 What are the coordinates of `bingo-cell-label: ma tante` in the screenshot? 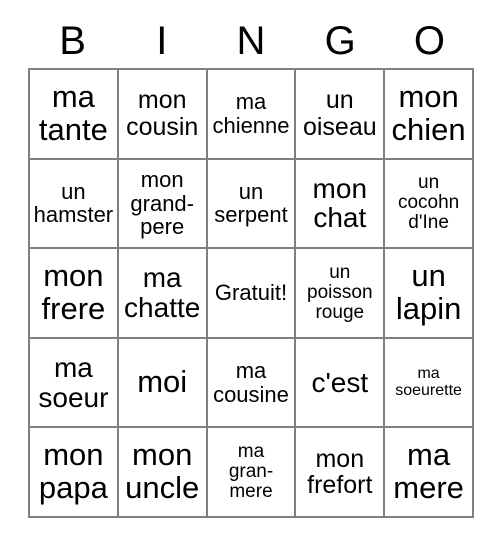 It's located at (73, 112).